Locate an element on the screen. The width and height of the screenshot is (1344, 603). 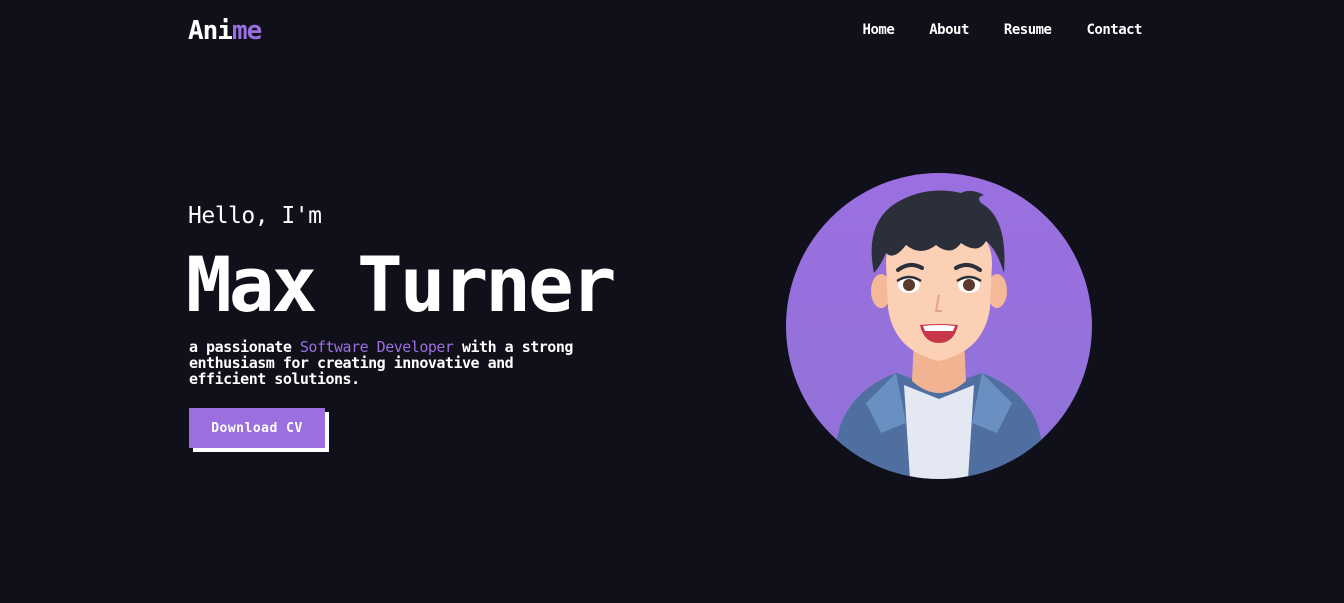
nav-contact-link: Contact is located at coordinates (1114, 30).